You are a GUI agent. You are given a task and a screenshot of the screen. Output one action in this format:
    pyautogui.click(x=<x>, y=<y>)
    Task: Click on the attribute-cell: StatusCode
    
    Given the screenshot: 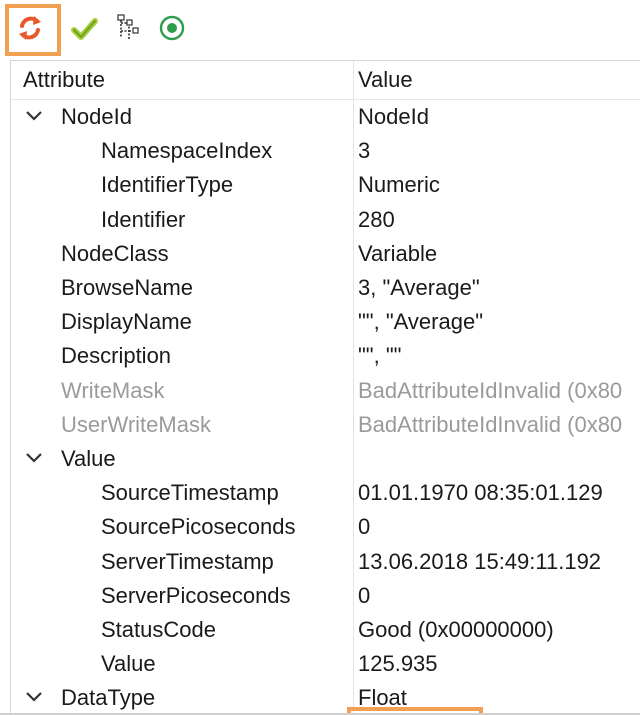 What is the action you would take?
    pyautogui.click(x=158, y=629)
    